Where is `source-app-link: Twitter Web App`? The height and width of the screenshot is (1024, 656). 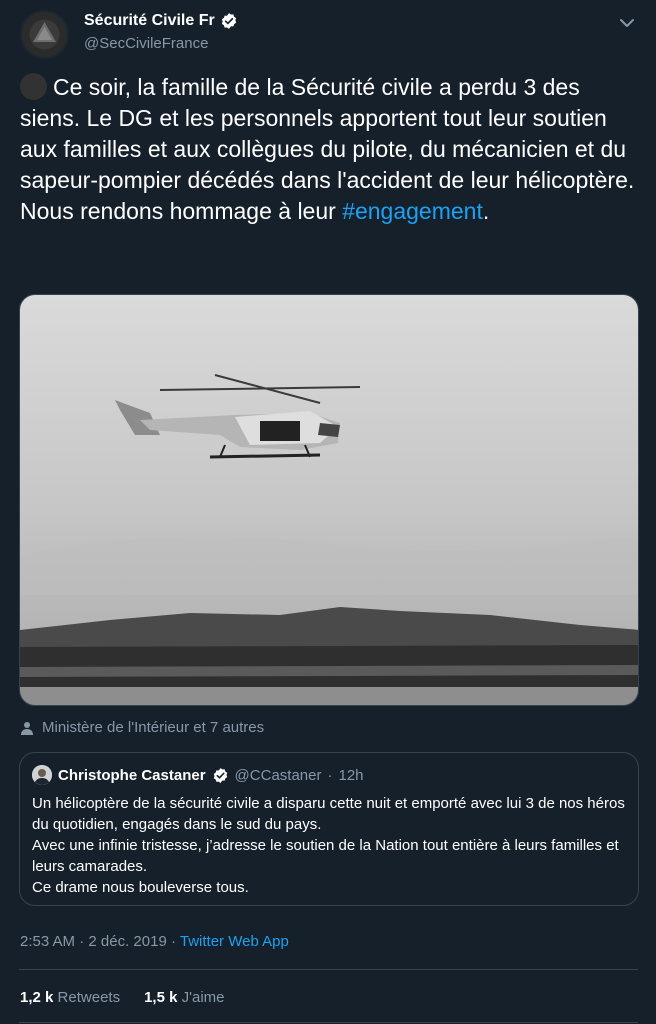
source-app-link: Twitter Web App is located at coordinates (234, 941).